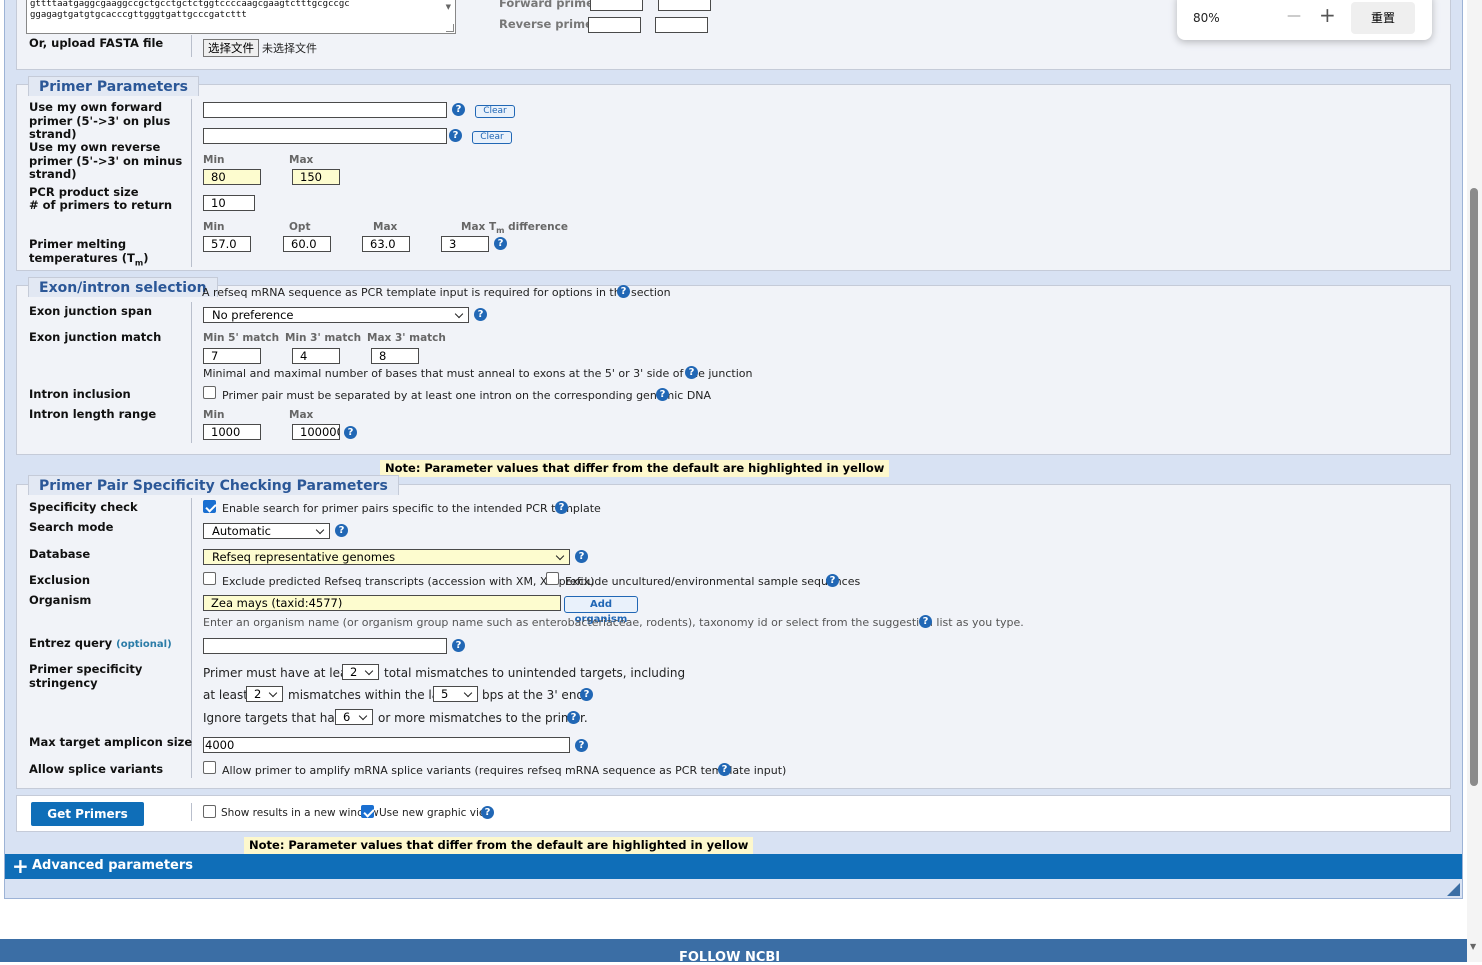  I want to click on primer-parameters-legend: Primer Parameters, so click(114, 86).